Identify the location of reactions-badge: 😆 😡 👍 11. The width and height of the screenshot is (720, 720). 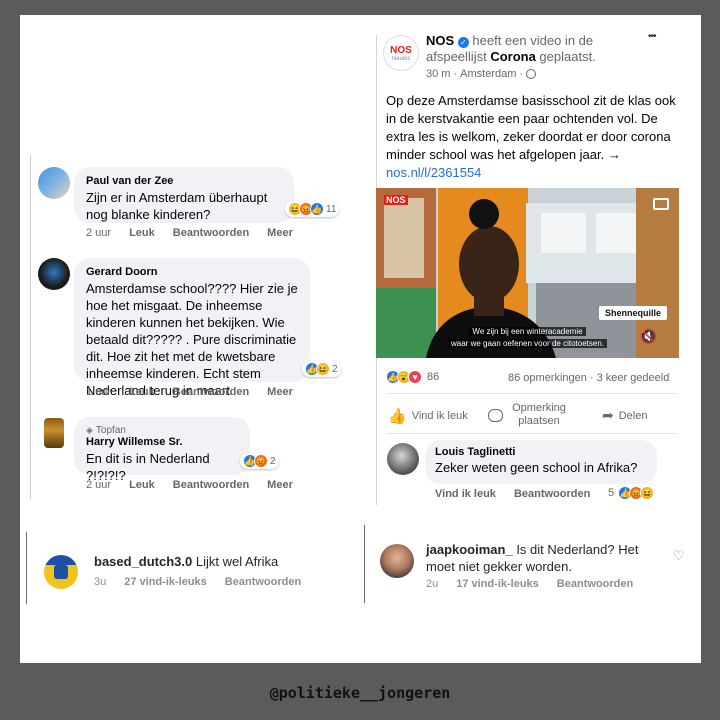
(312, 209).